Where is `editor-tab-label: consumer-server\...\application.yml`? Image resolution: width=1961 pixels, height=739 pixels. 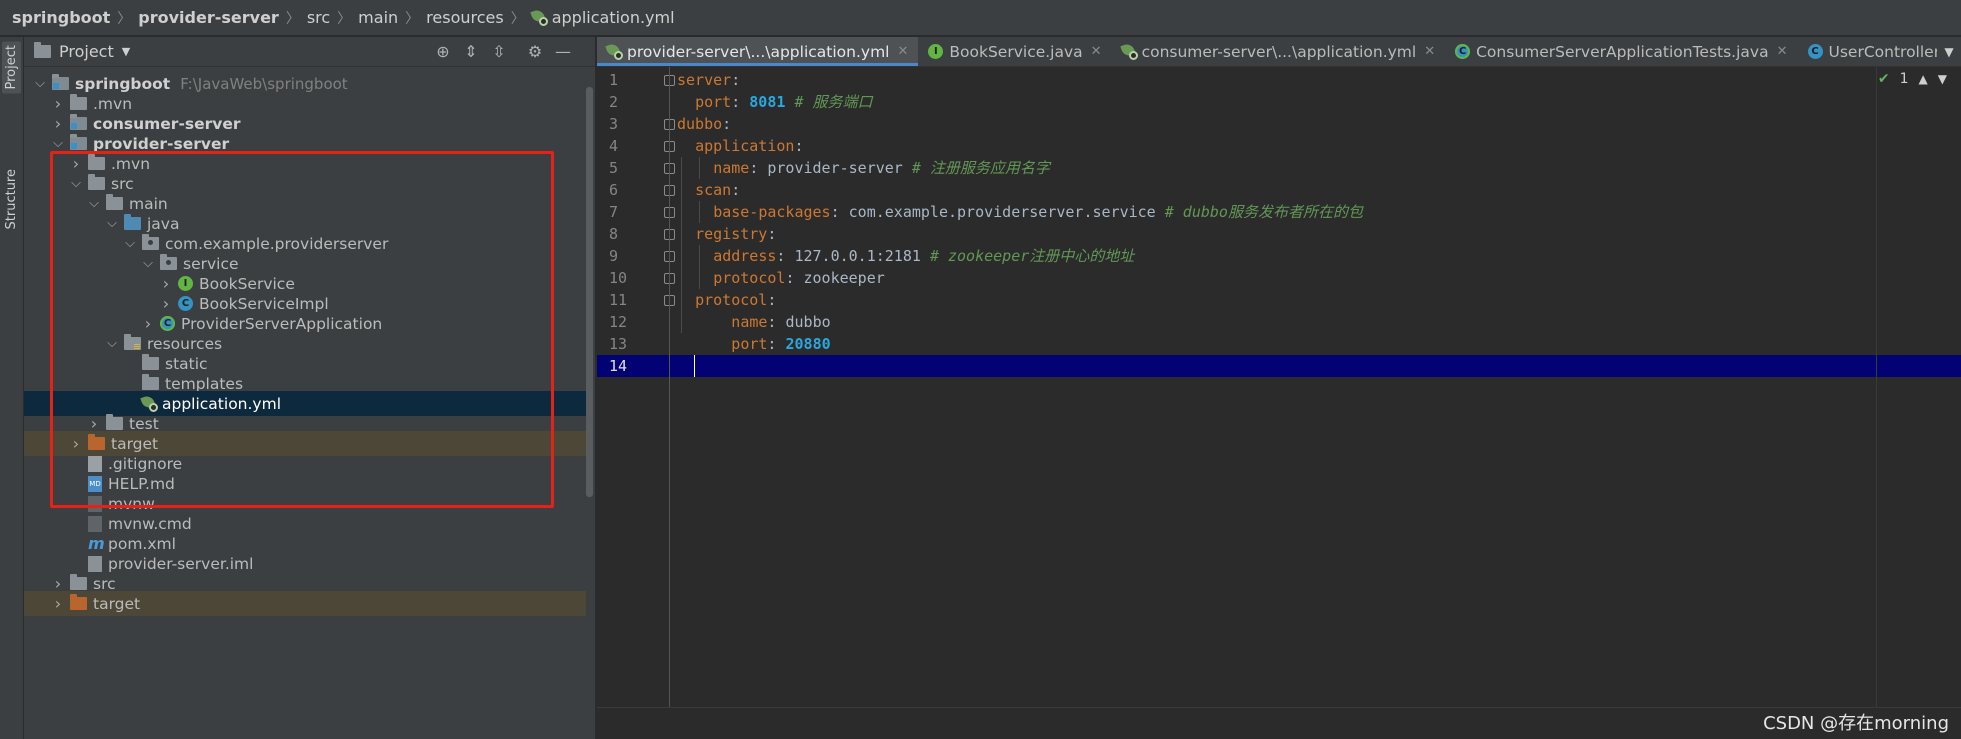 editor-tab-label: consumer-server\...\application.yml is located at coordinates (1279, 51).